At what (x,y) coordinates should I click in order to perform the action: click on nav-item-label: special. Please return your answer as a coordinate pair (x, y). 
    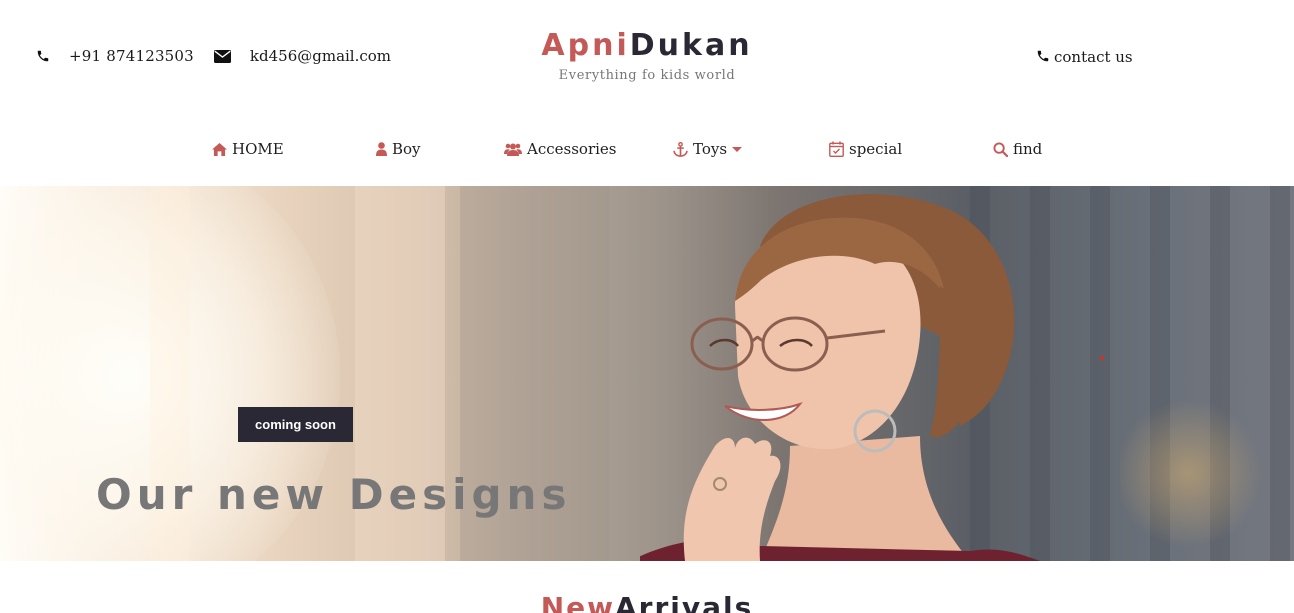
    Looking at the image, I should click on (876, 149).